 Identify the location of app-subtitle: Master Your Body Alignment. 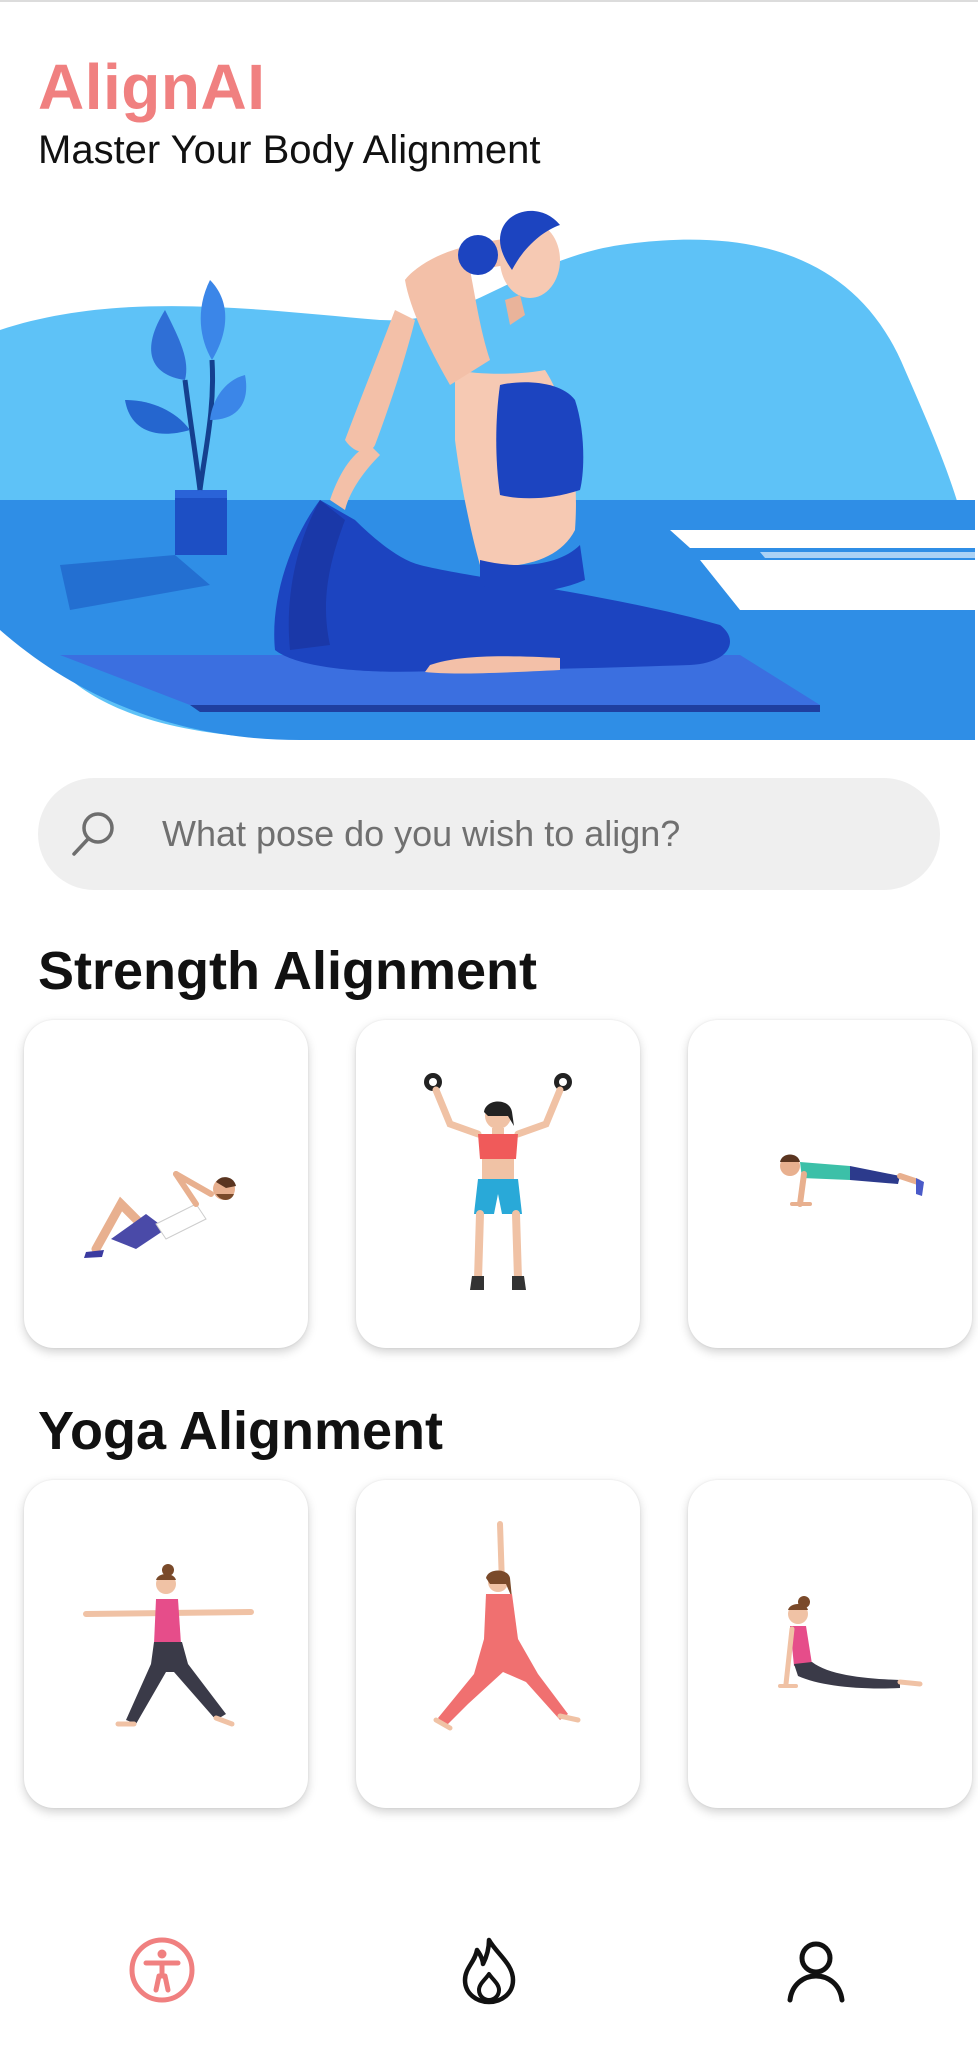
(289, 150).